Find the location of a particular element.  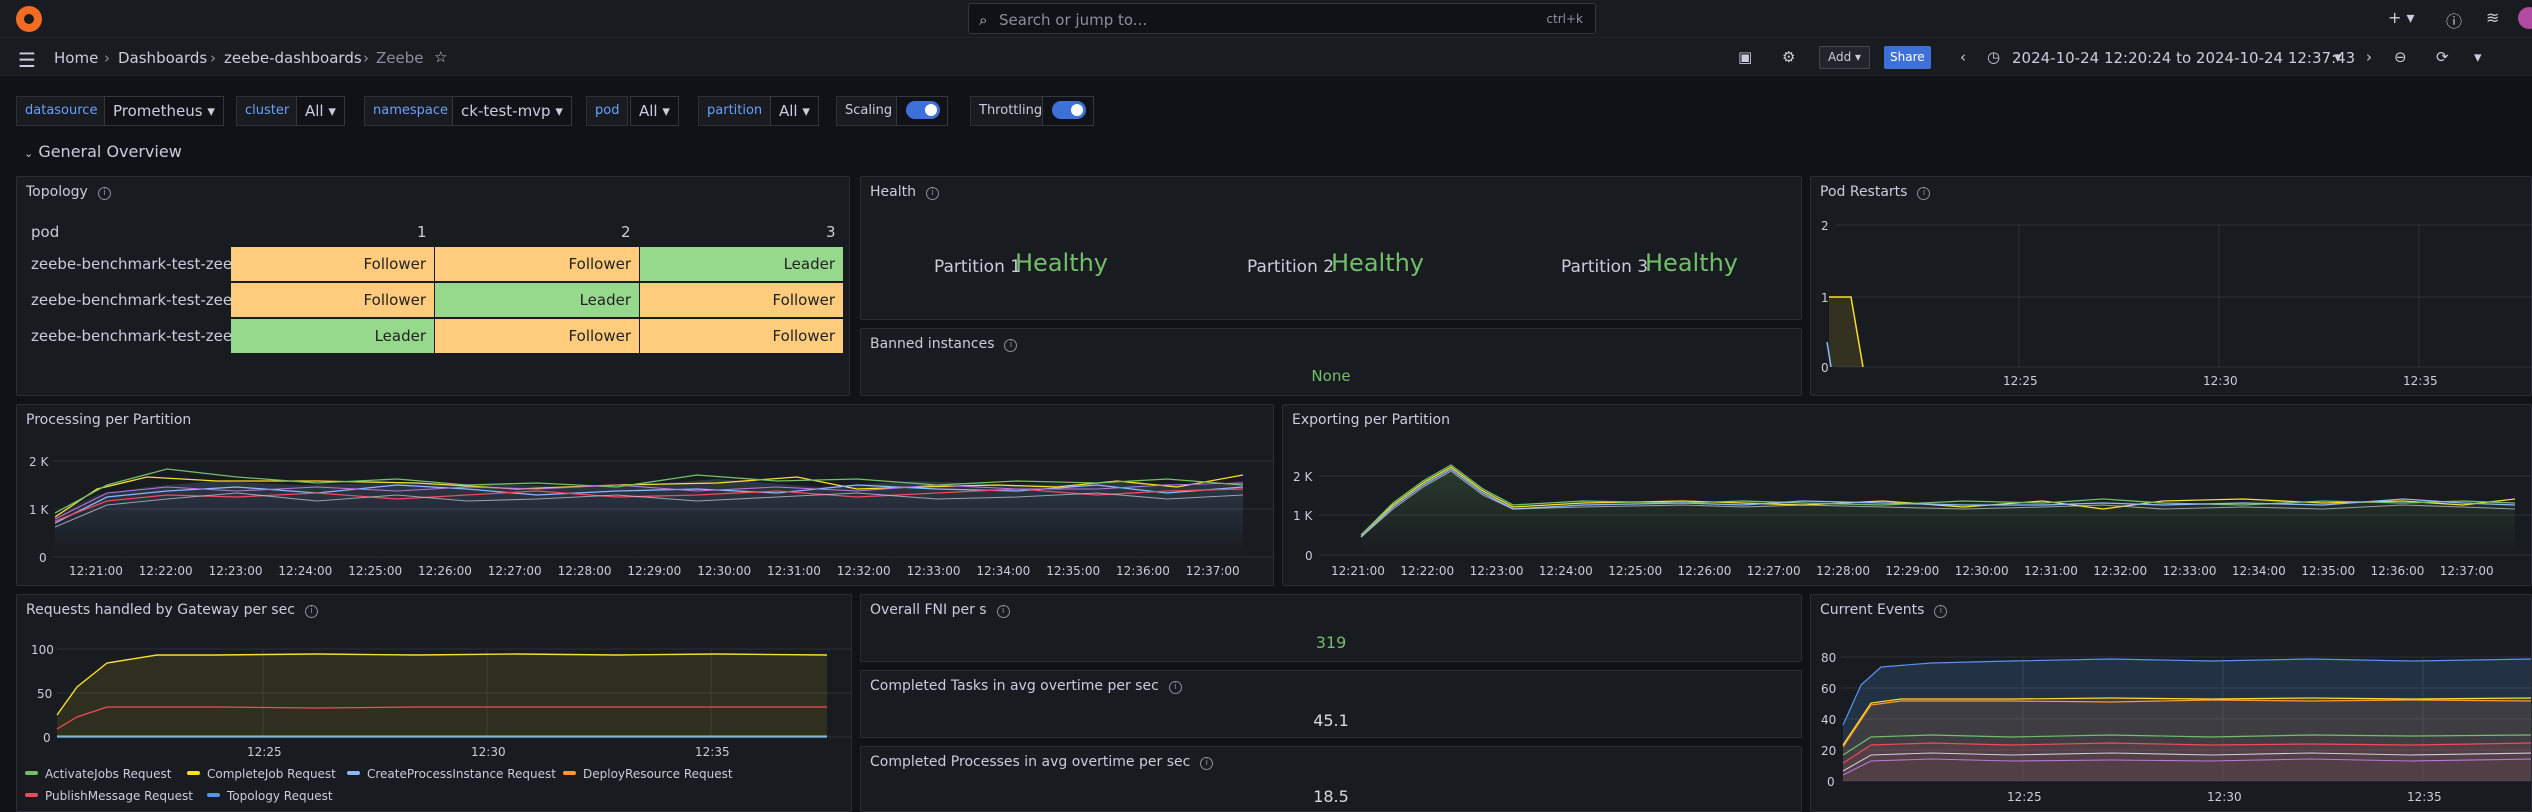

breadcrumb-home: Home is located at coordinates (76, 58).